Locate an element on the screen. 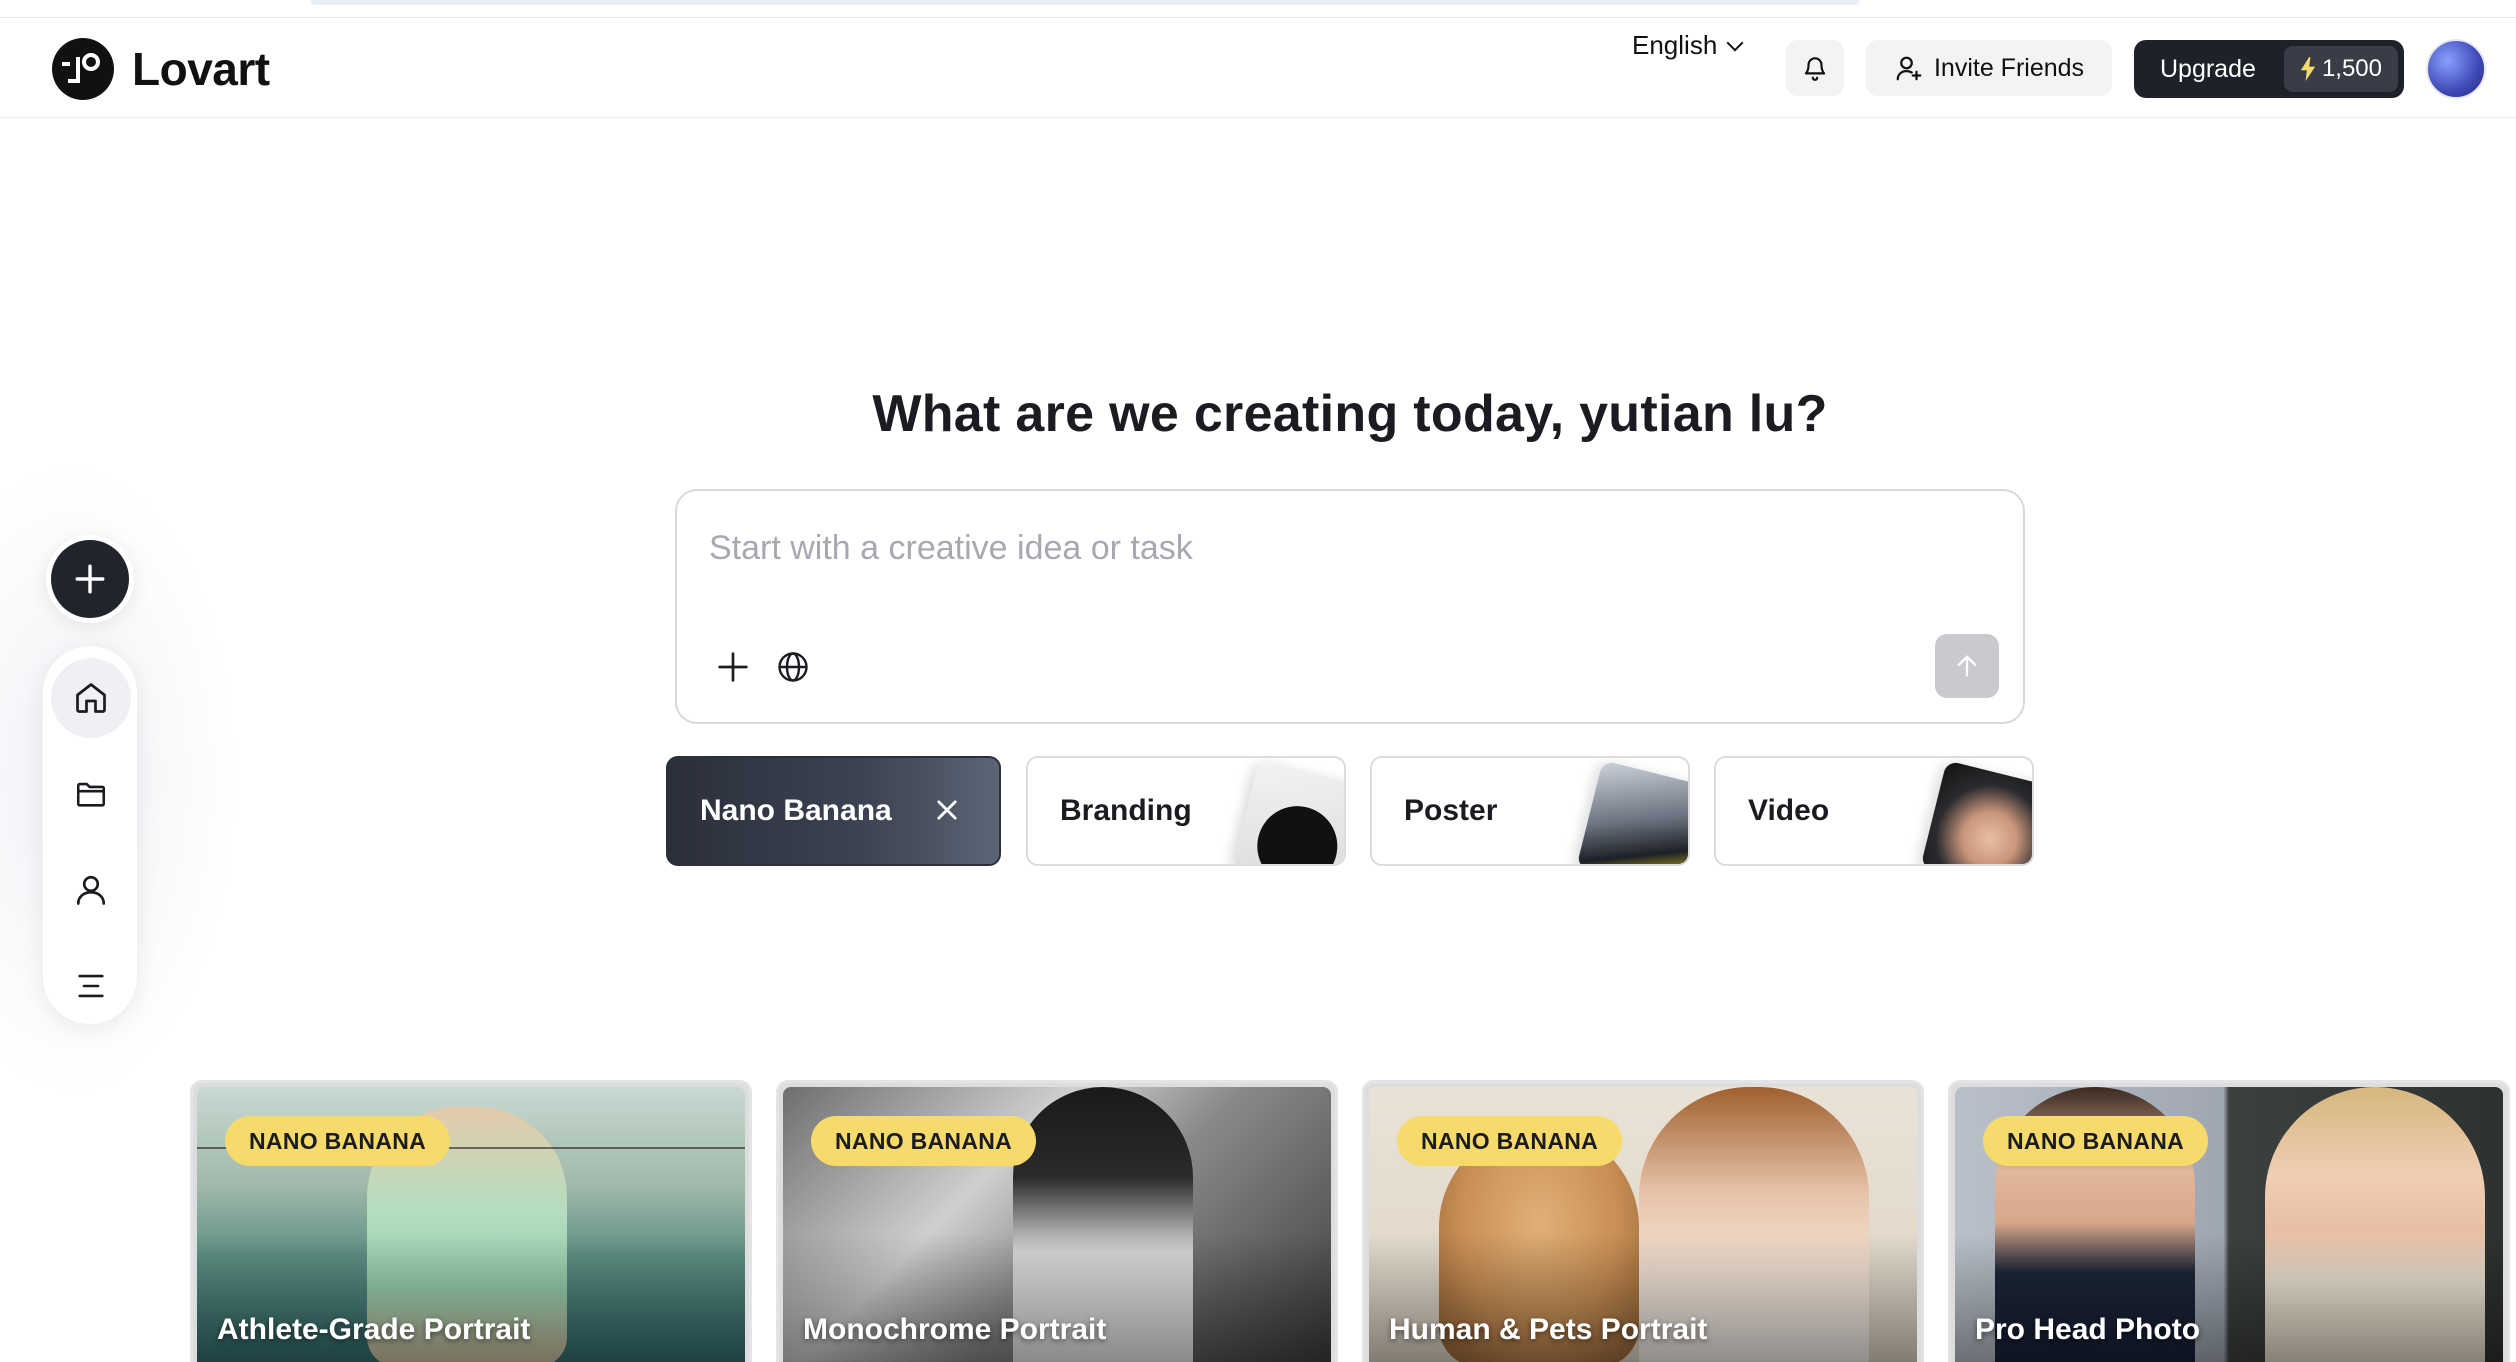 This screenshot has width=2516, height=1362. chip-label: Video is located at coordinates (1789, 810).